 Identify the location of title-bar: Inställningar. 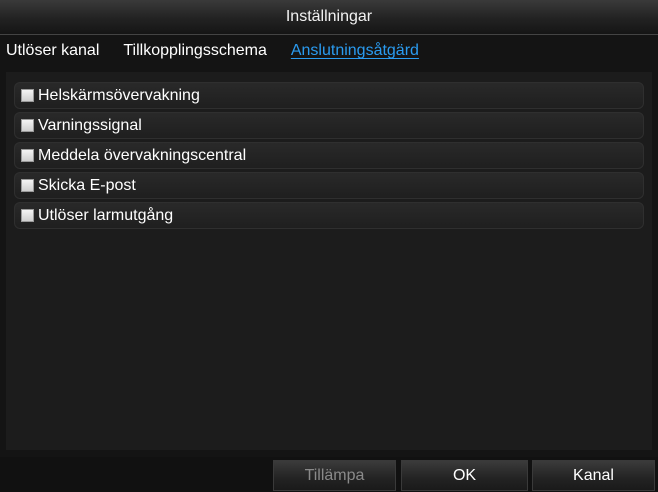
(329, 17).